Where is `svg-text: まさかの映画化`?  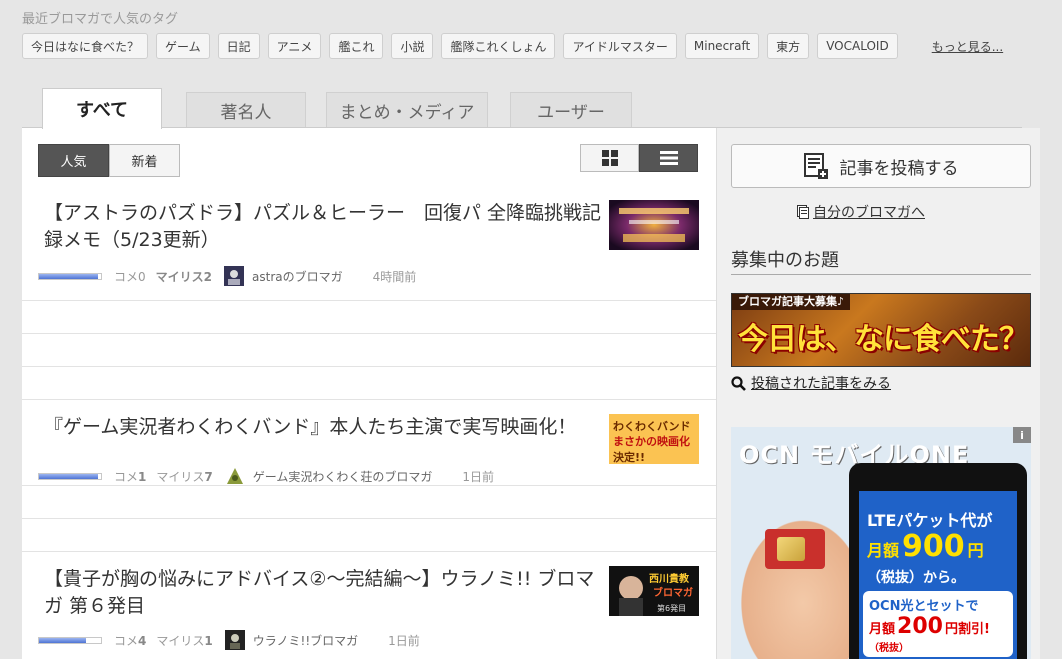
svg-text: まさかの映画化 is located at coordinates (651, 441).